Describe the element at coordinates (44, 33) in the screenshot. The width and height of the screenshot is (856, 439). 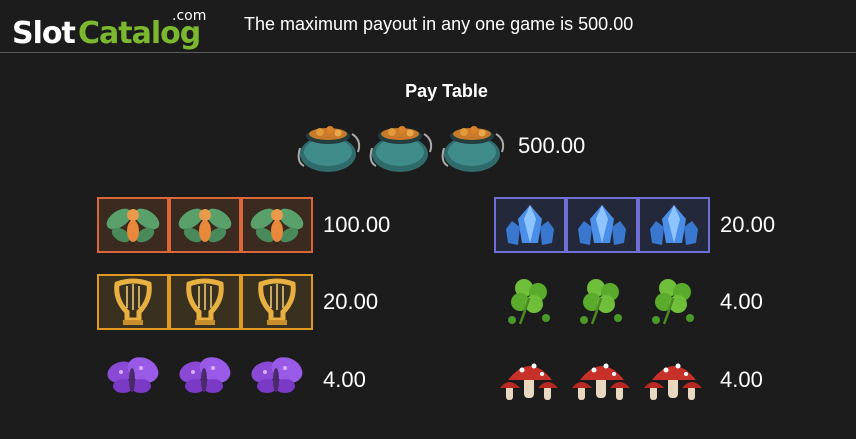
I see `logo-slot-text: Slot` at that location.